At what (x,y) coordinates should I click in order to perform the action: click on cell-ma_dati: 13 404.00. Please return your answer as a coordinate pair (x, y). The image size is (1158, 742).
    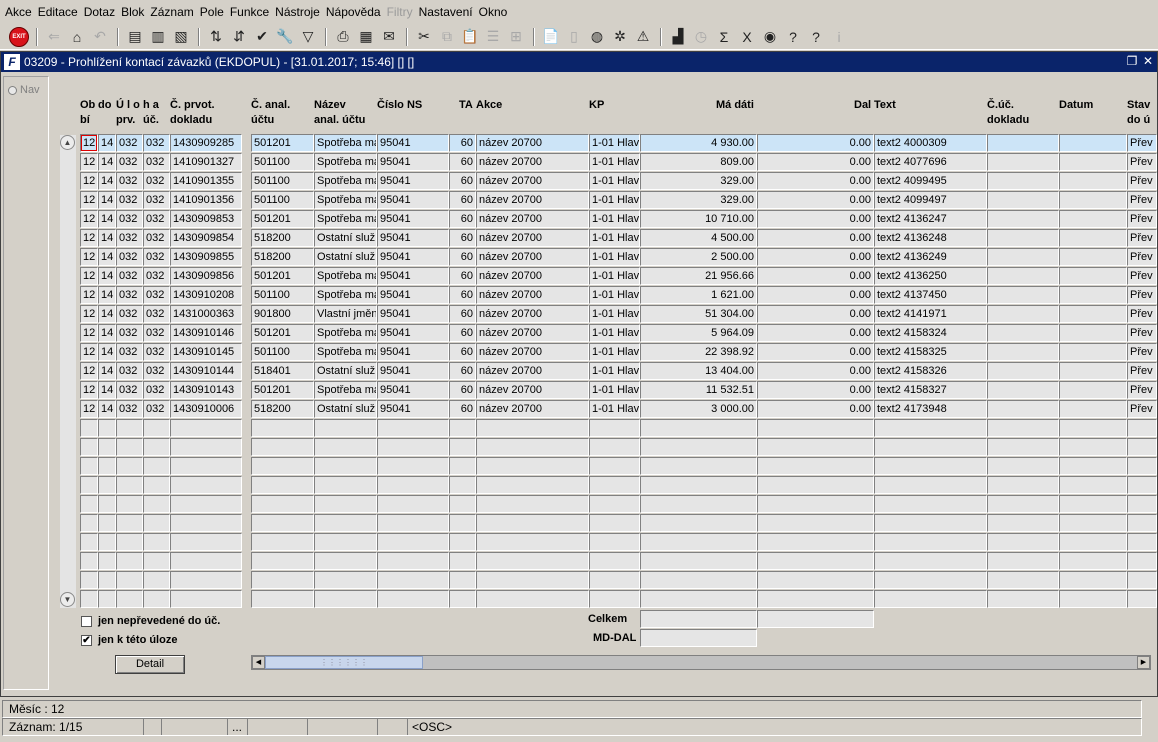
    Looking at the image, I should click on (698, 371).